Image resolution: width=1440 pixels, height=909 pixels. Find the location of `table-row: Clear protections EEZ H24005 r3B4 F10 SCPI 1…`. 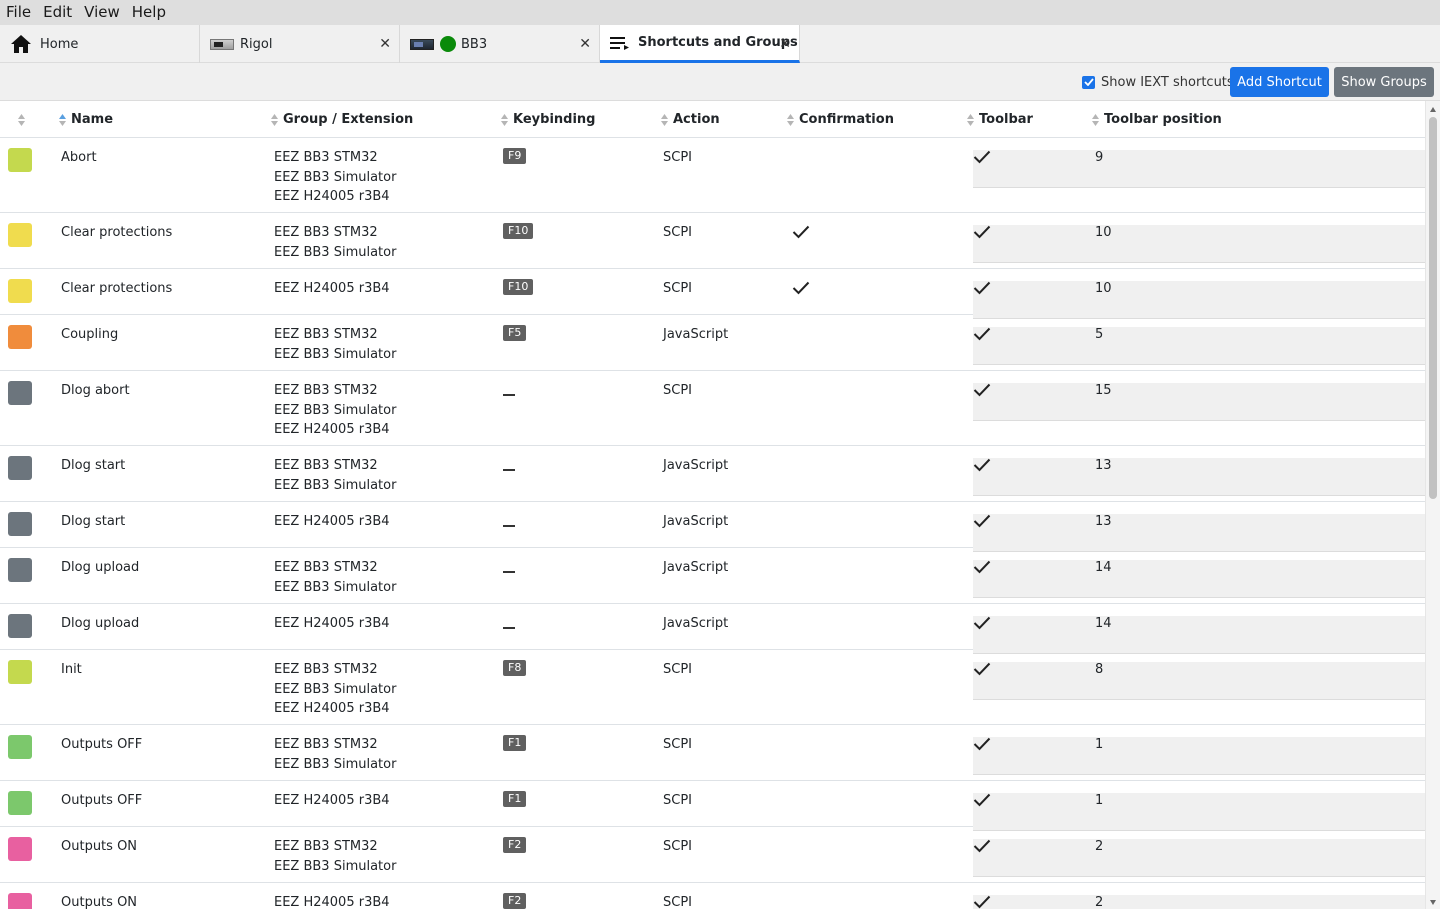

table-row: Clear protections EEZ H24005 r3B4 F10 SCPI 1… is located at coordinates (712, 294).